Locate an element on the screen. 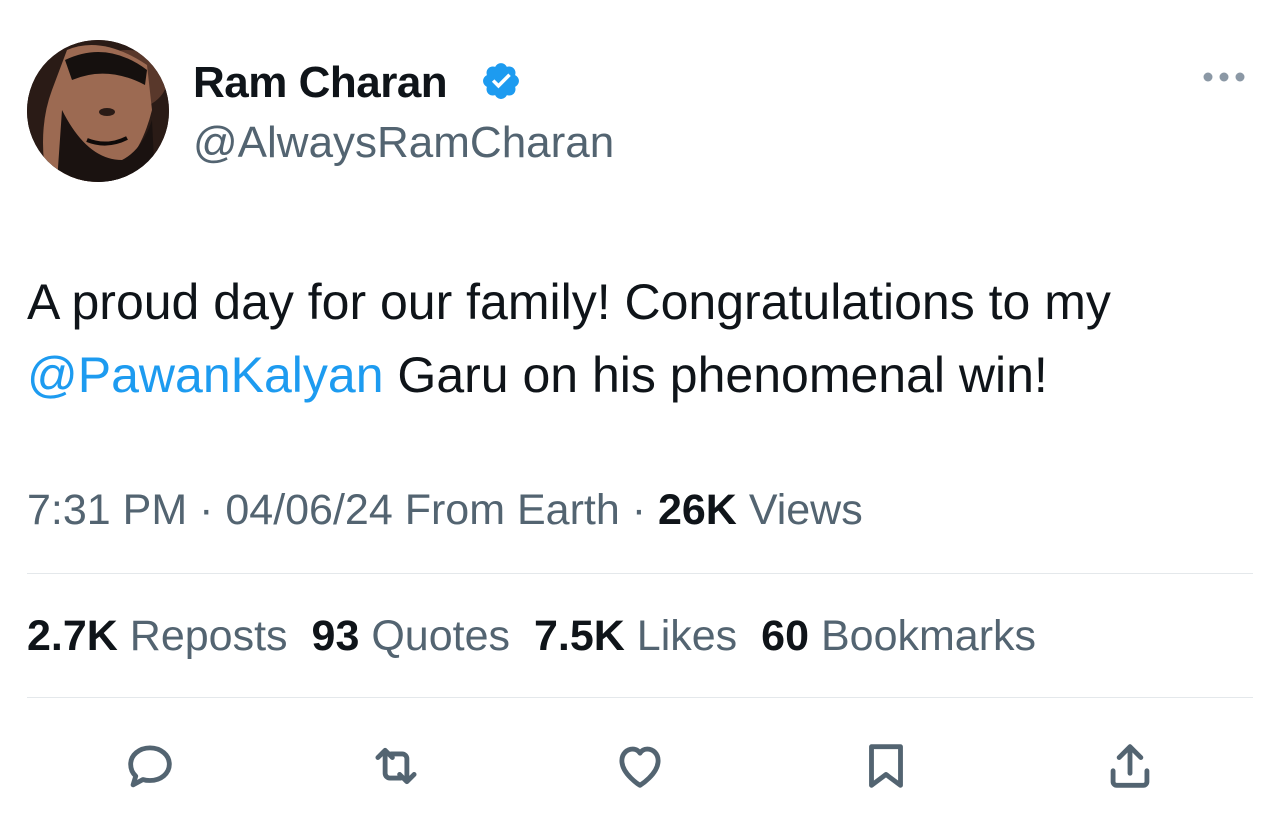 Image resolution: width=1280 pixels, height=820 pixels. stat-label: Bookmarks is located at coordinates (928, 636).